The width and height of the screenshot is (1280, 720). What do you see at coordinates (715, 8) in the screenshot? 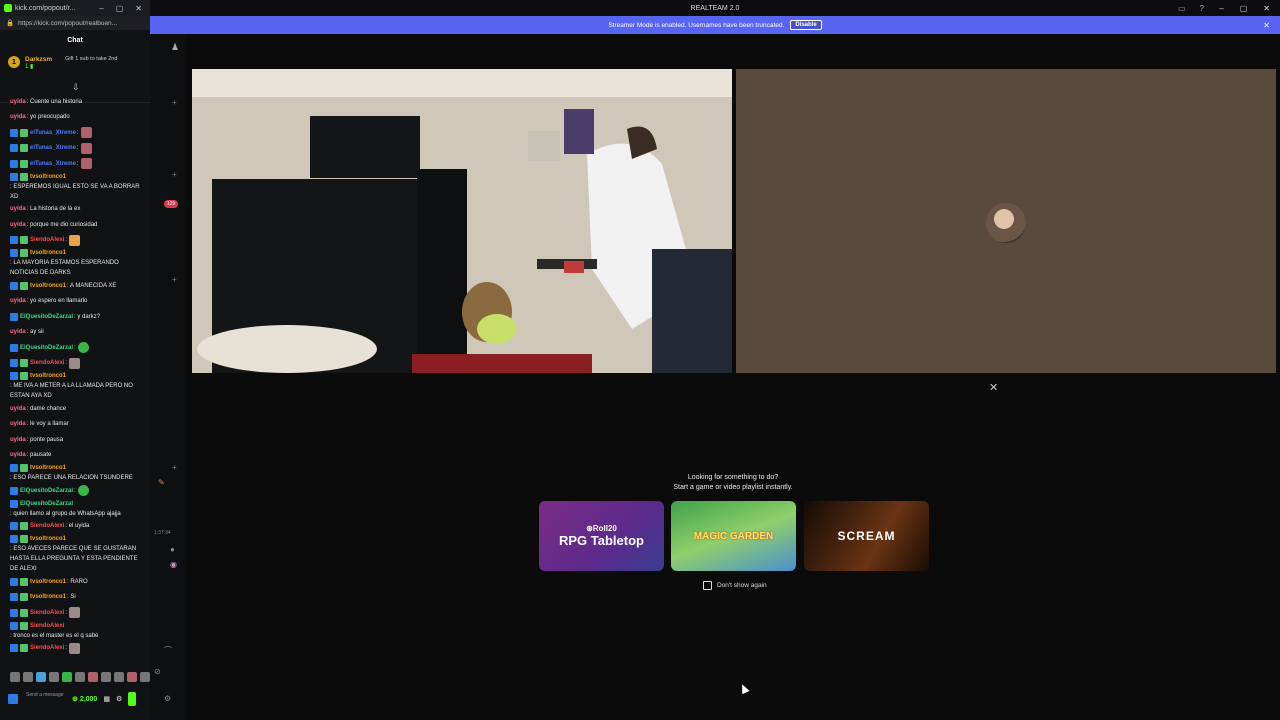
I see `window-title: REALTEAM 2.0` at bounding box center [715, 8].